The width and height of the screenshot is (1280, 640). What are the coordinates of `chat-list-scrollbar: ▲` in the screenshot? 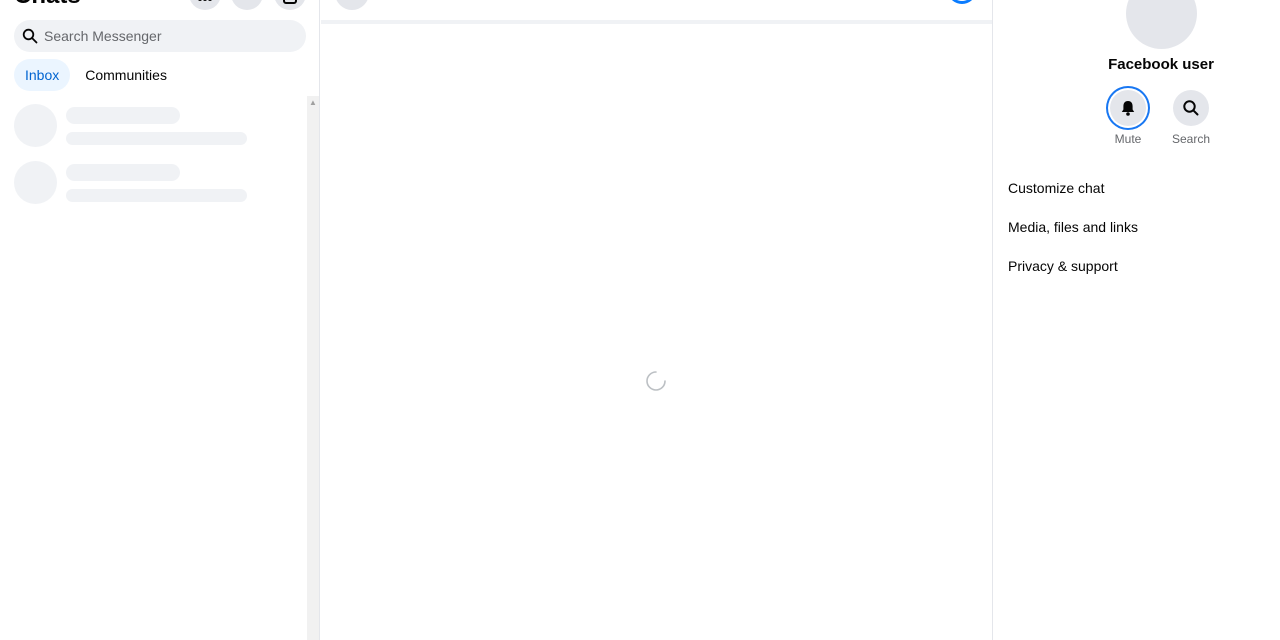 It's located at (313, 368).